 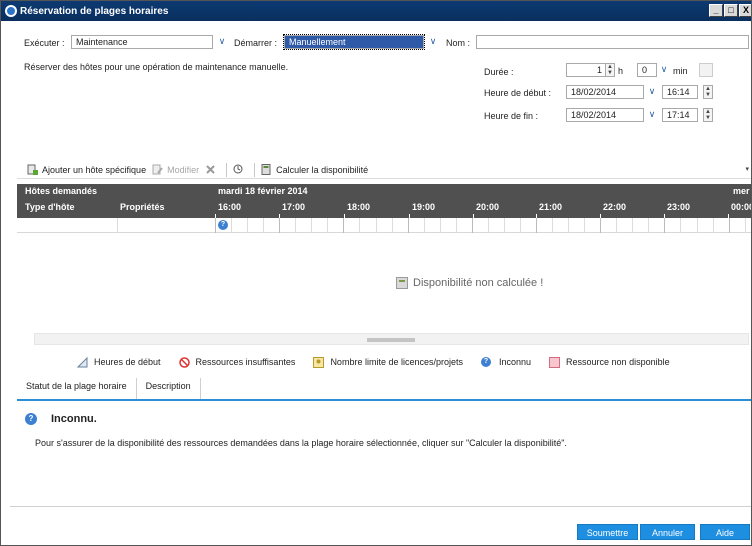 I want to click on add-host-label: Ajouter un hôte spécifique, so click(x=94, y=169).